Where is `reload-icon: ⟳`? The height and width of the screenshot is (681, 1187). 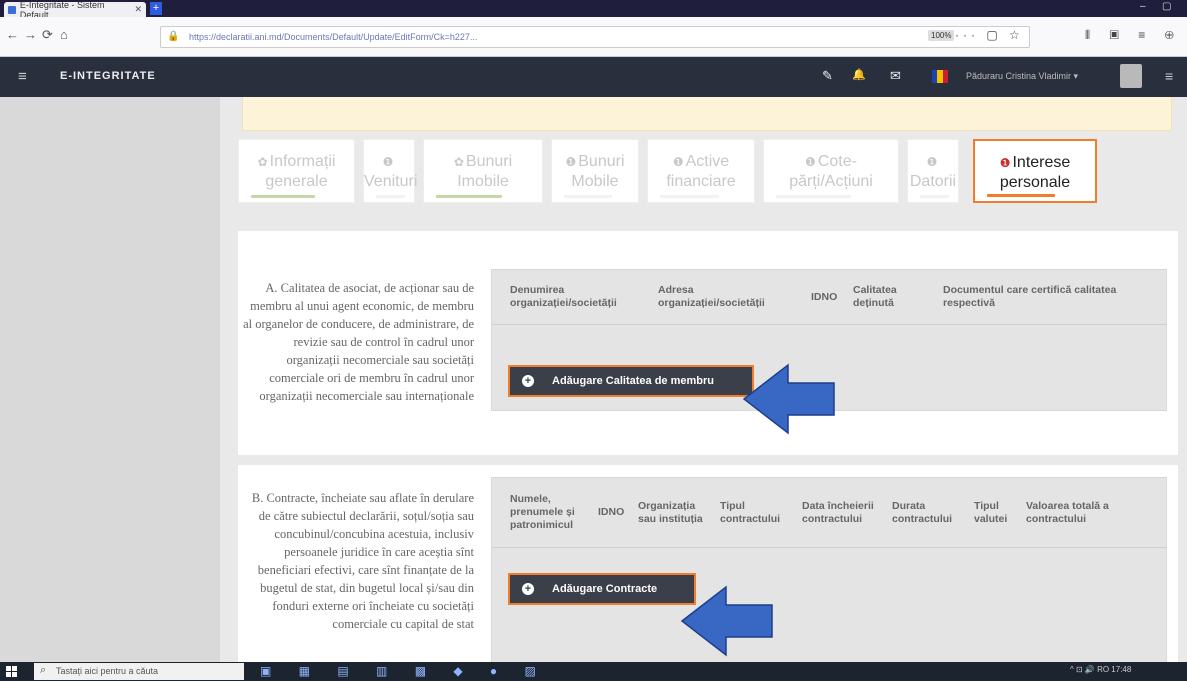 reload-icon: ⟳ is located at coordinates (47, 35).